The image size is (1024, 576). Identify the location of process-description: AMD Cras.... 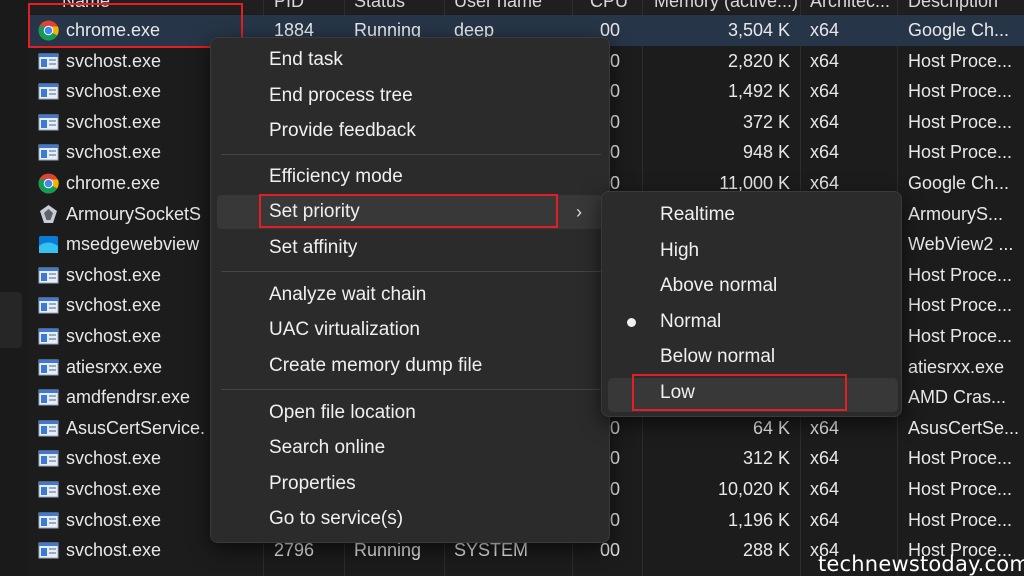
(957, 397).